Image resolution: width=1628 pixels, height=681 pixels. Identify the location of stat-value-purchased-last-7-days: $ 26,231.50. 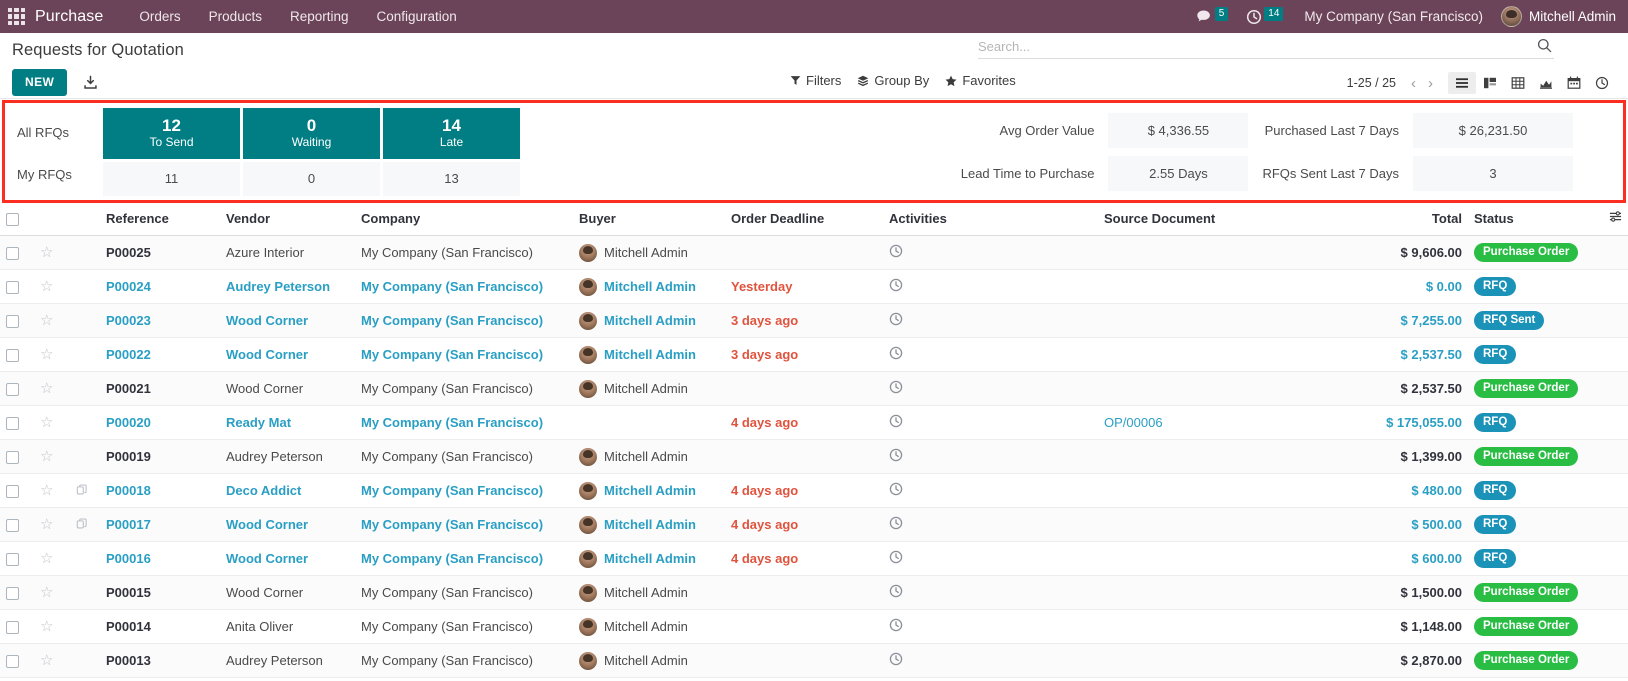
(1493, 130).